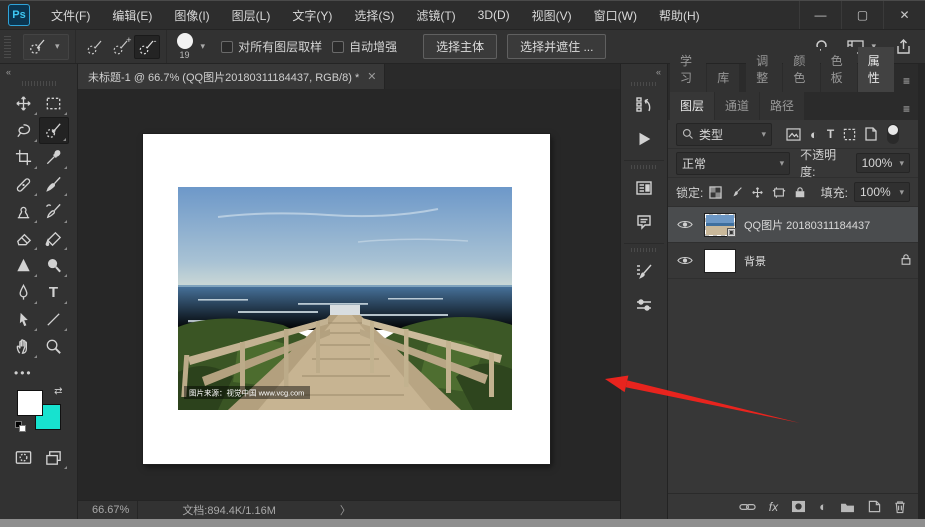 This screenshot has height=527, width=925. I want to click on actions-panel-icon, so click(644, 139).